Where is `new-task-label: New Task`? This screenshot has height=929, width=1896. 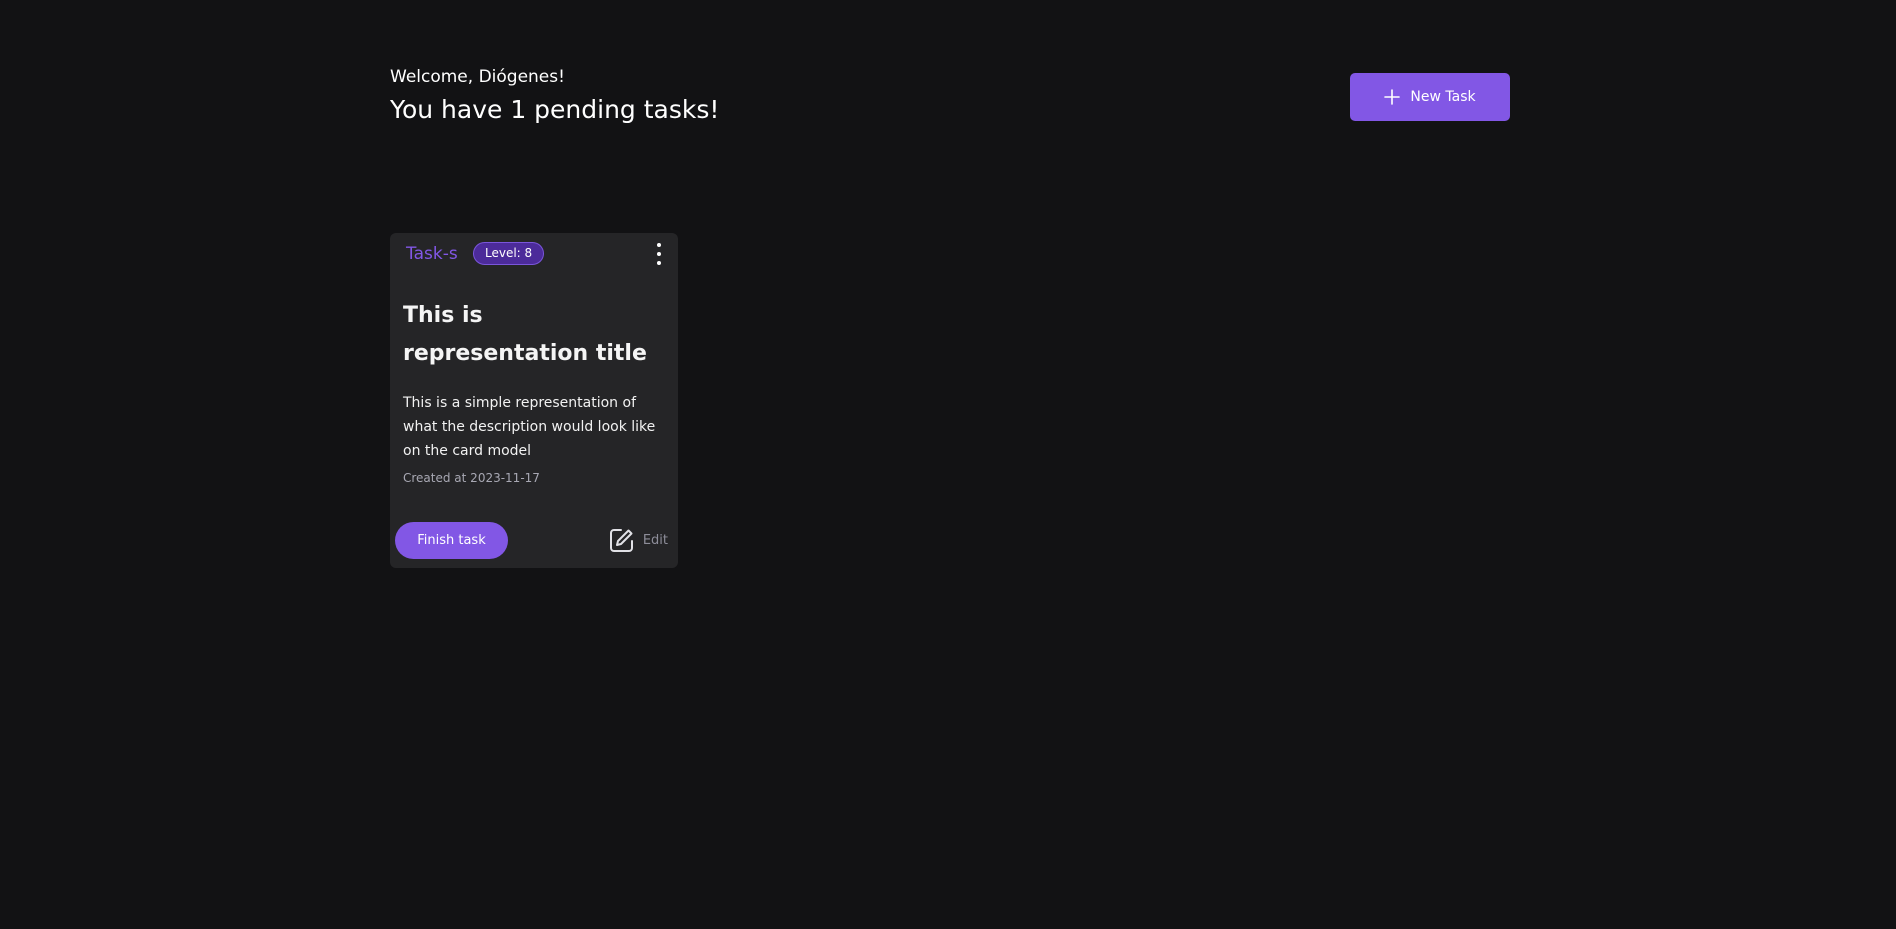
new-task-label: New Task is located at coordinates (1443, 97).